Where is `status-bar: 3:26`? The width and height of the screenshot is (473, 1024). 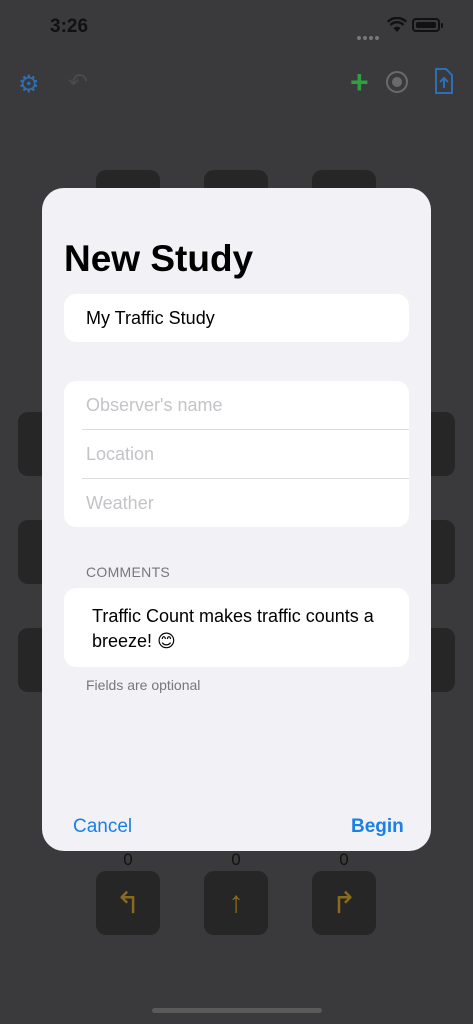 status-bar: 3:26 is located at coordinates (236, 27).